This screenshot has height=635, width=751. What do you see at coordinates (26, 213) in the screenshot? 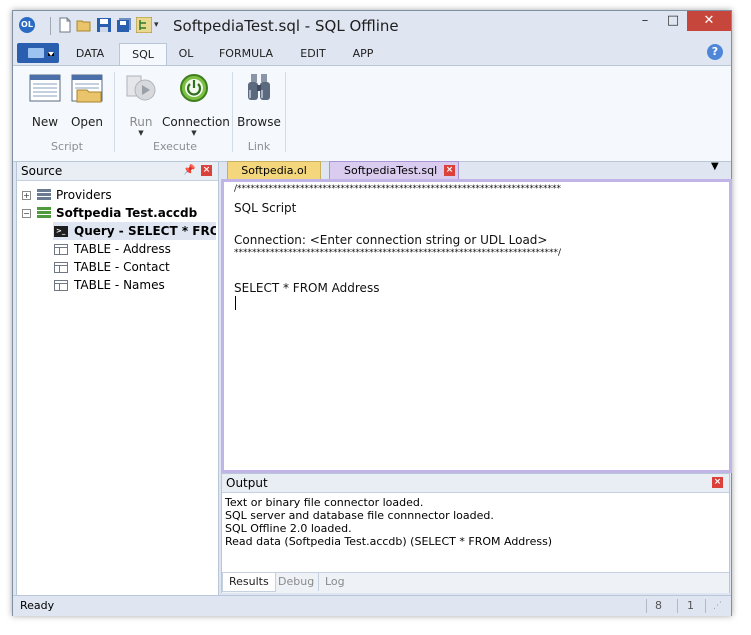
I see `collapse-icon: −` at bounding box center [26, 213].